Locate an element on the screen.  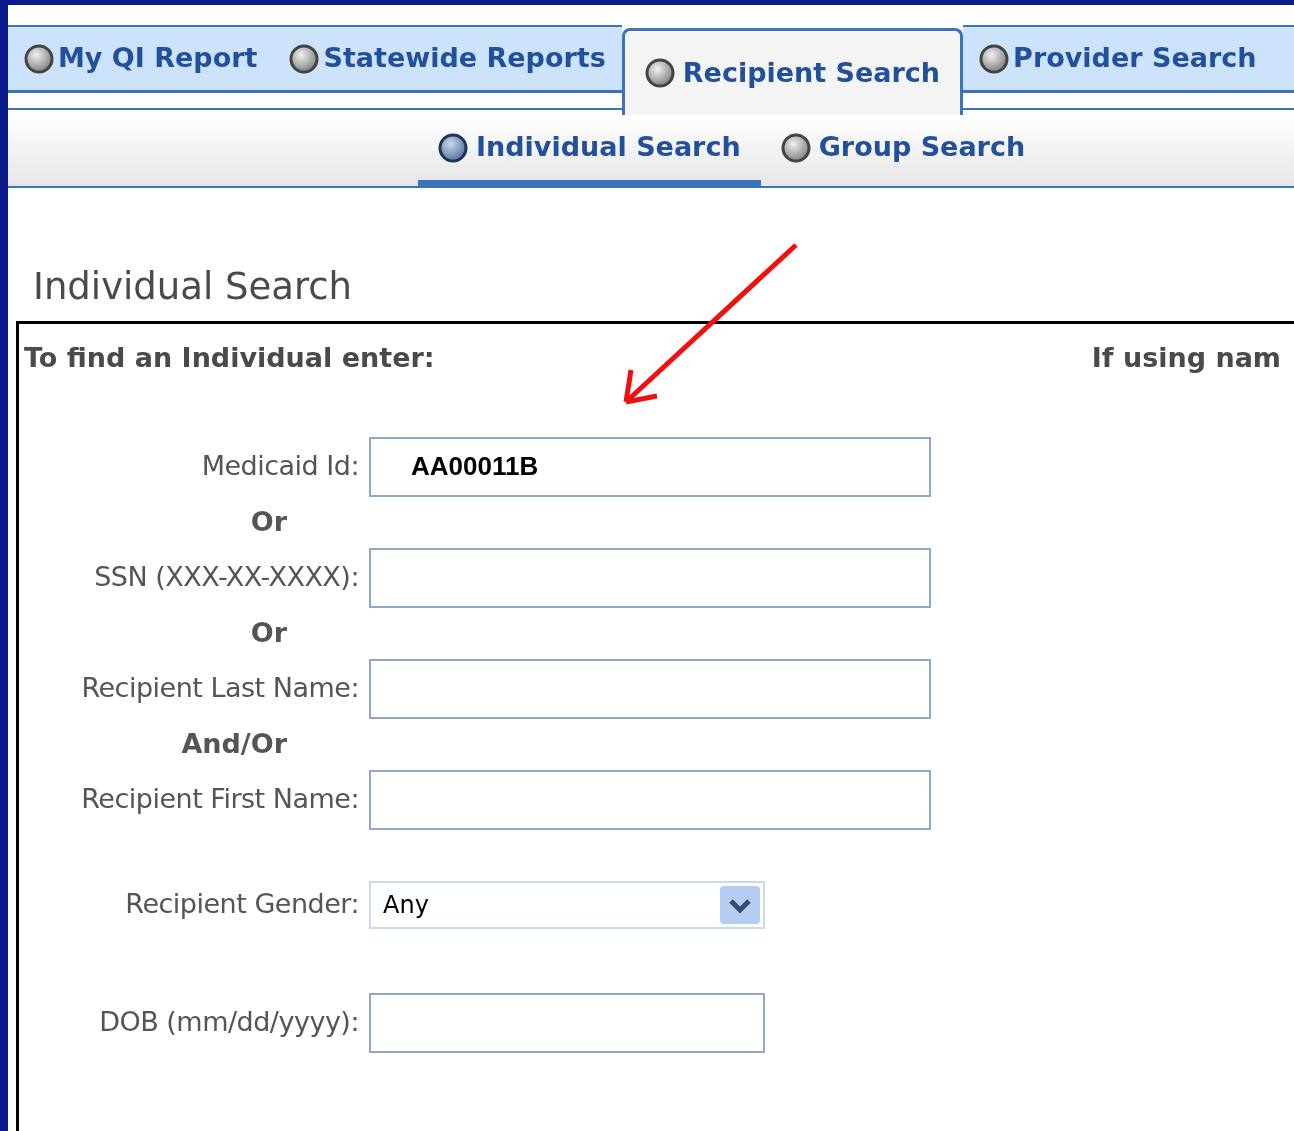
separator-text: And/Or is located at coordinates (234, 743).